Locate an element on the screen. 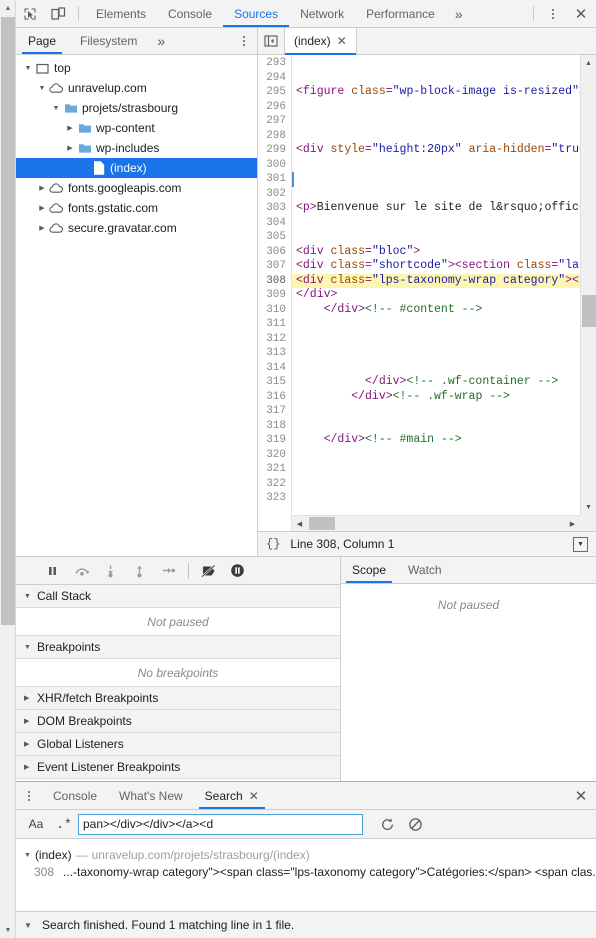 This screenshot has width=596, height=938. step-icon is located at coordinates (168, 571).